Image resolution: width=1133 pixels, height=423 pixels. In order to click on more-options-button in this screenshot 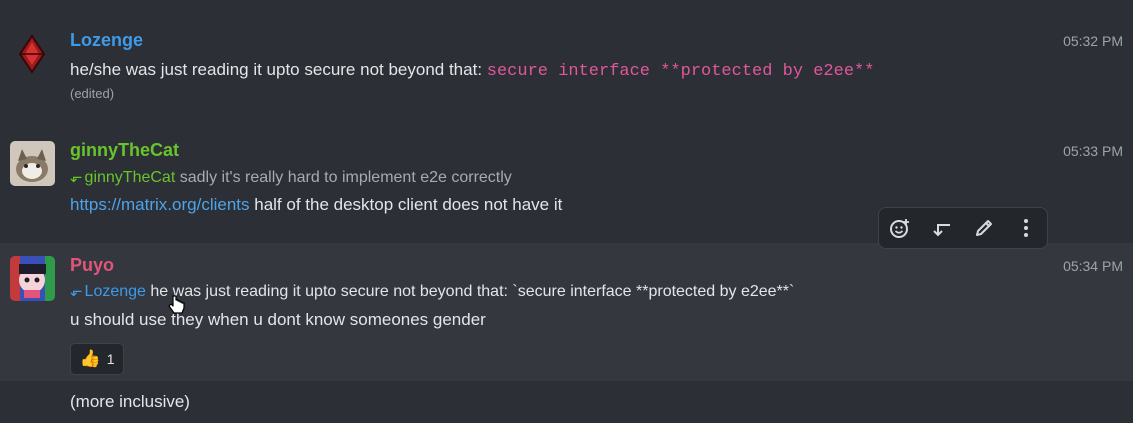, I will do `click(1026, 228)`.